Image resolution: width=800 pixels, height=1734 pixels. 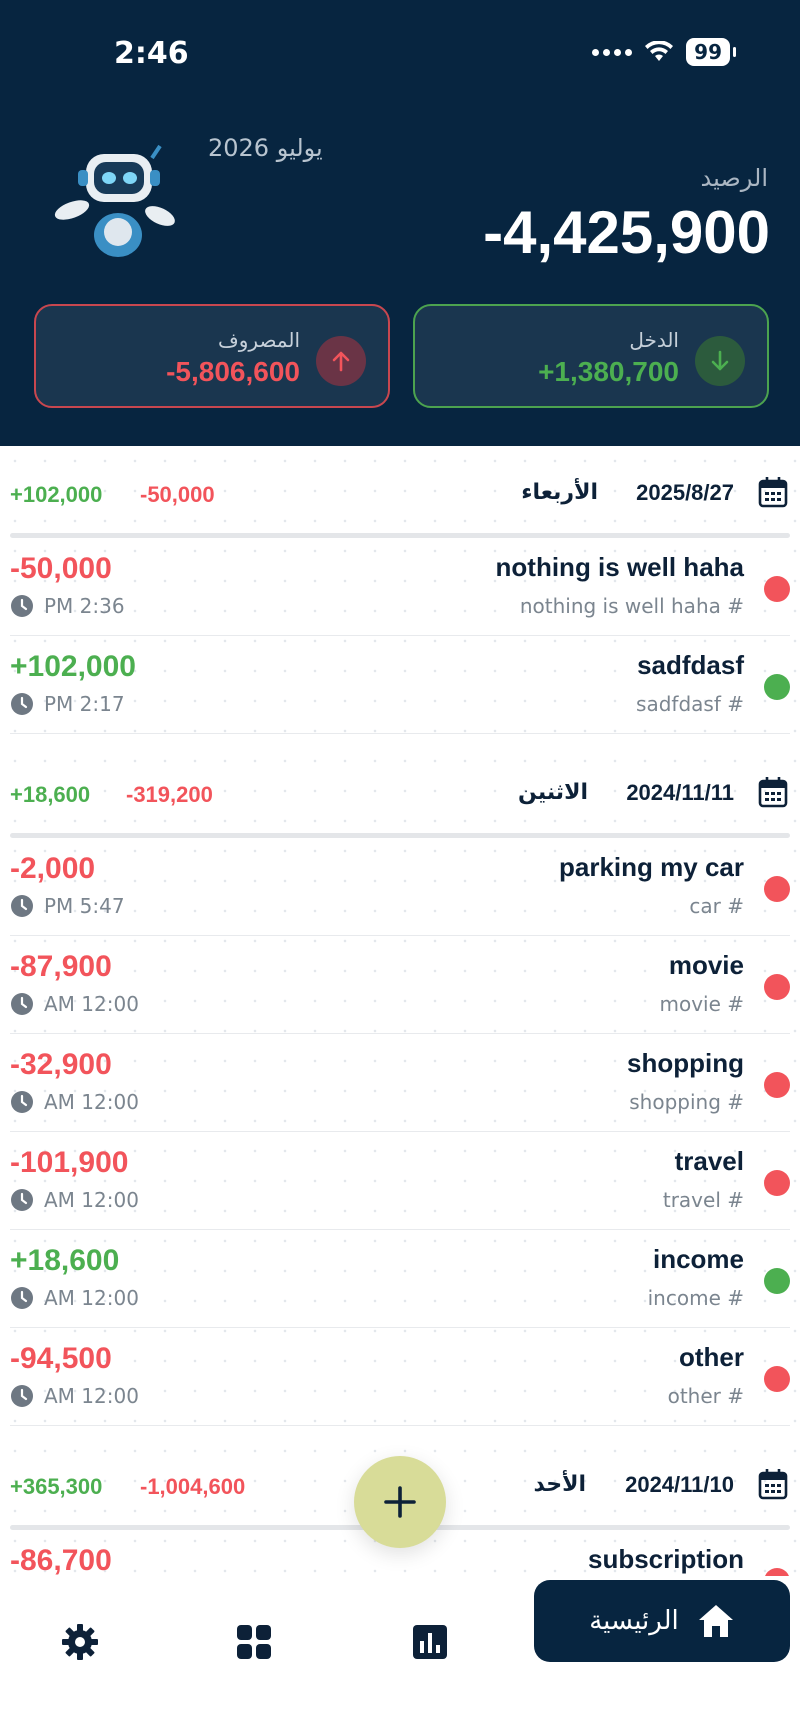 What do you see at coordinates (61, 1560) in the screenshot?
I see `transaction-amount: -86,700` at bounding box center [61, 1560].